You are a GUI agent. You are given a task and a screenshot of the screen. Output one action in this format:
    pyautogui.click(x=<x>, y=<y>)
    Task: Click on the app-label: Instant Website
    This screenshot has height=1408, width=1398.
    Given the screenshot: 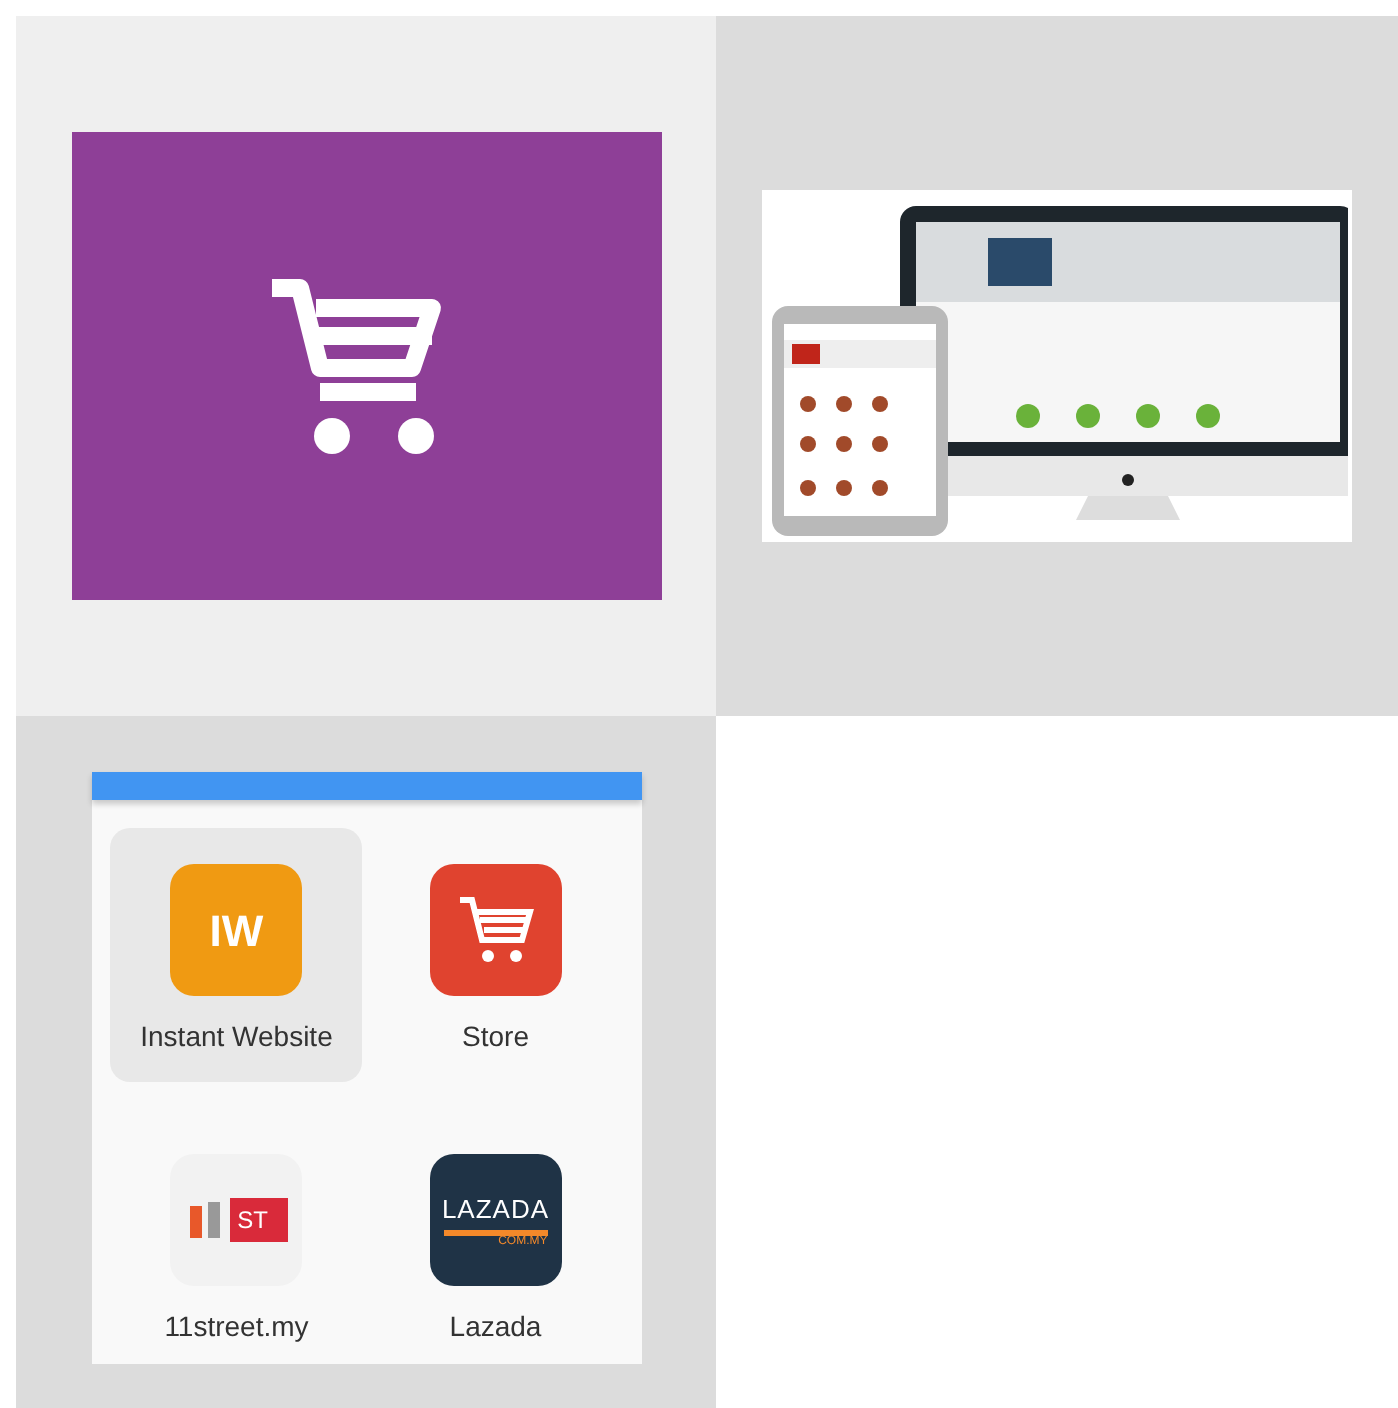 What is the action you would take?
    pyautogui.click(x=236, y=1037)
    